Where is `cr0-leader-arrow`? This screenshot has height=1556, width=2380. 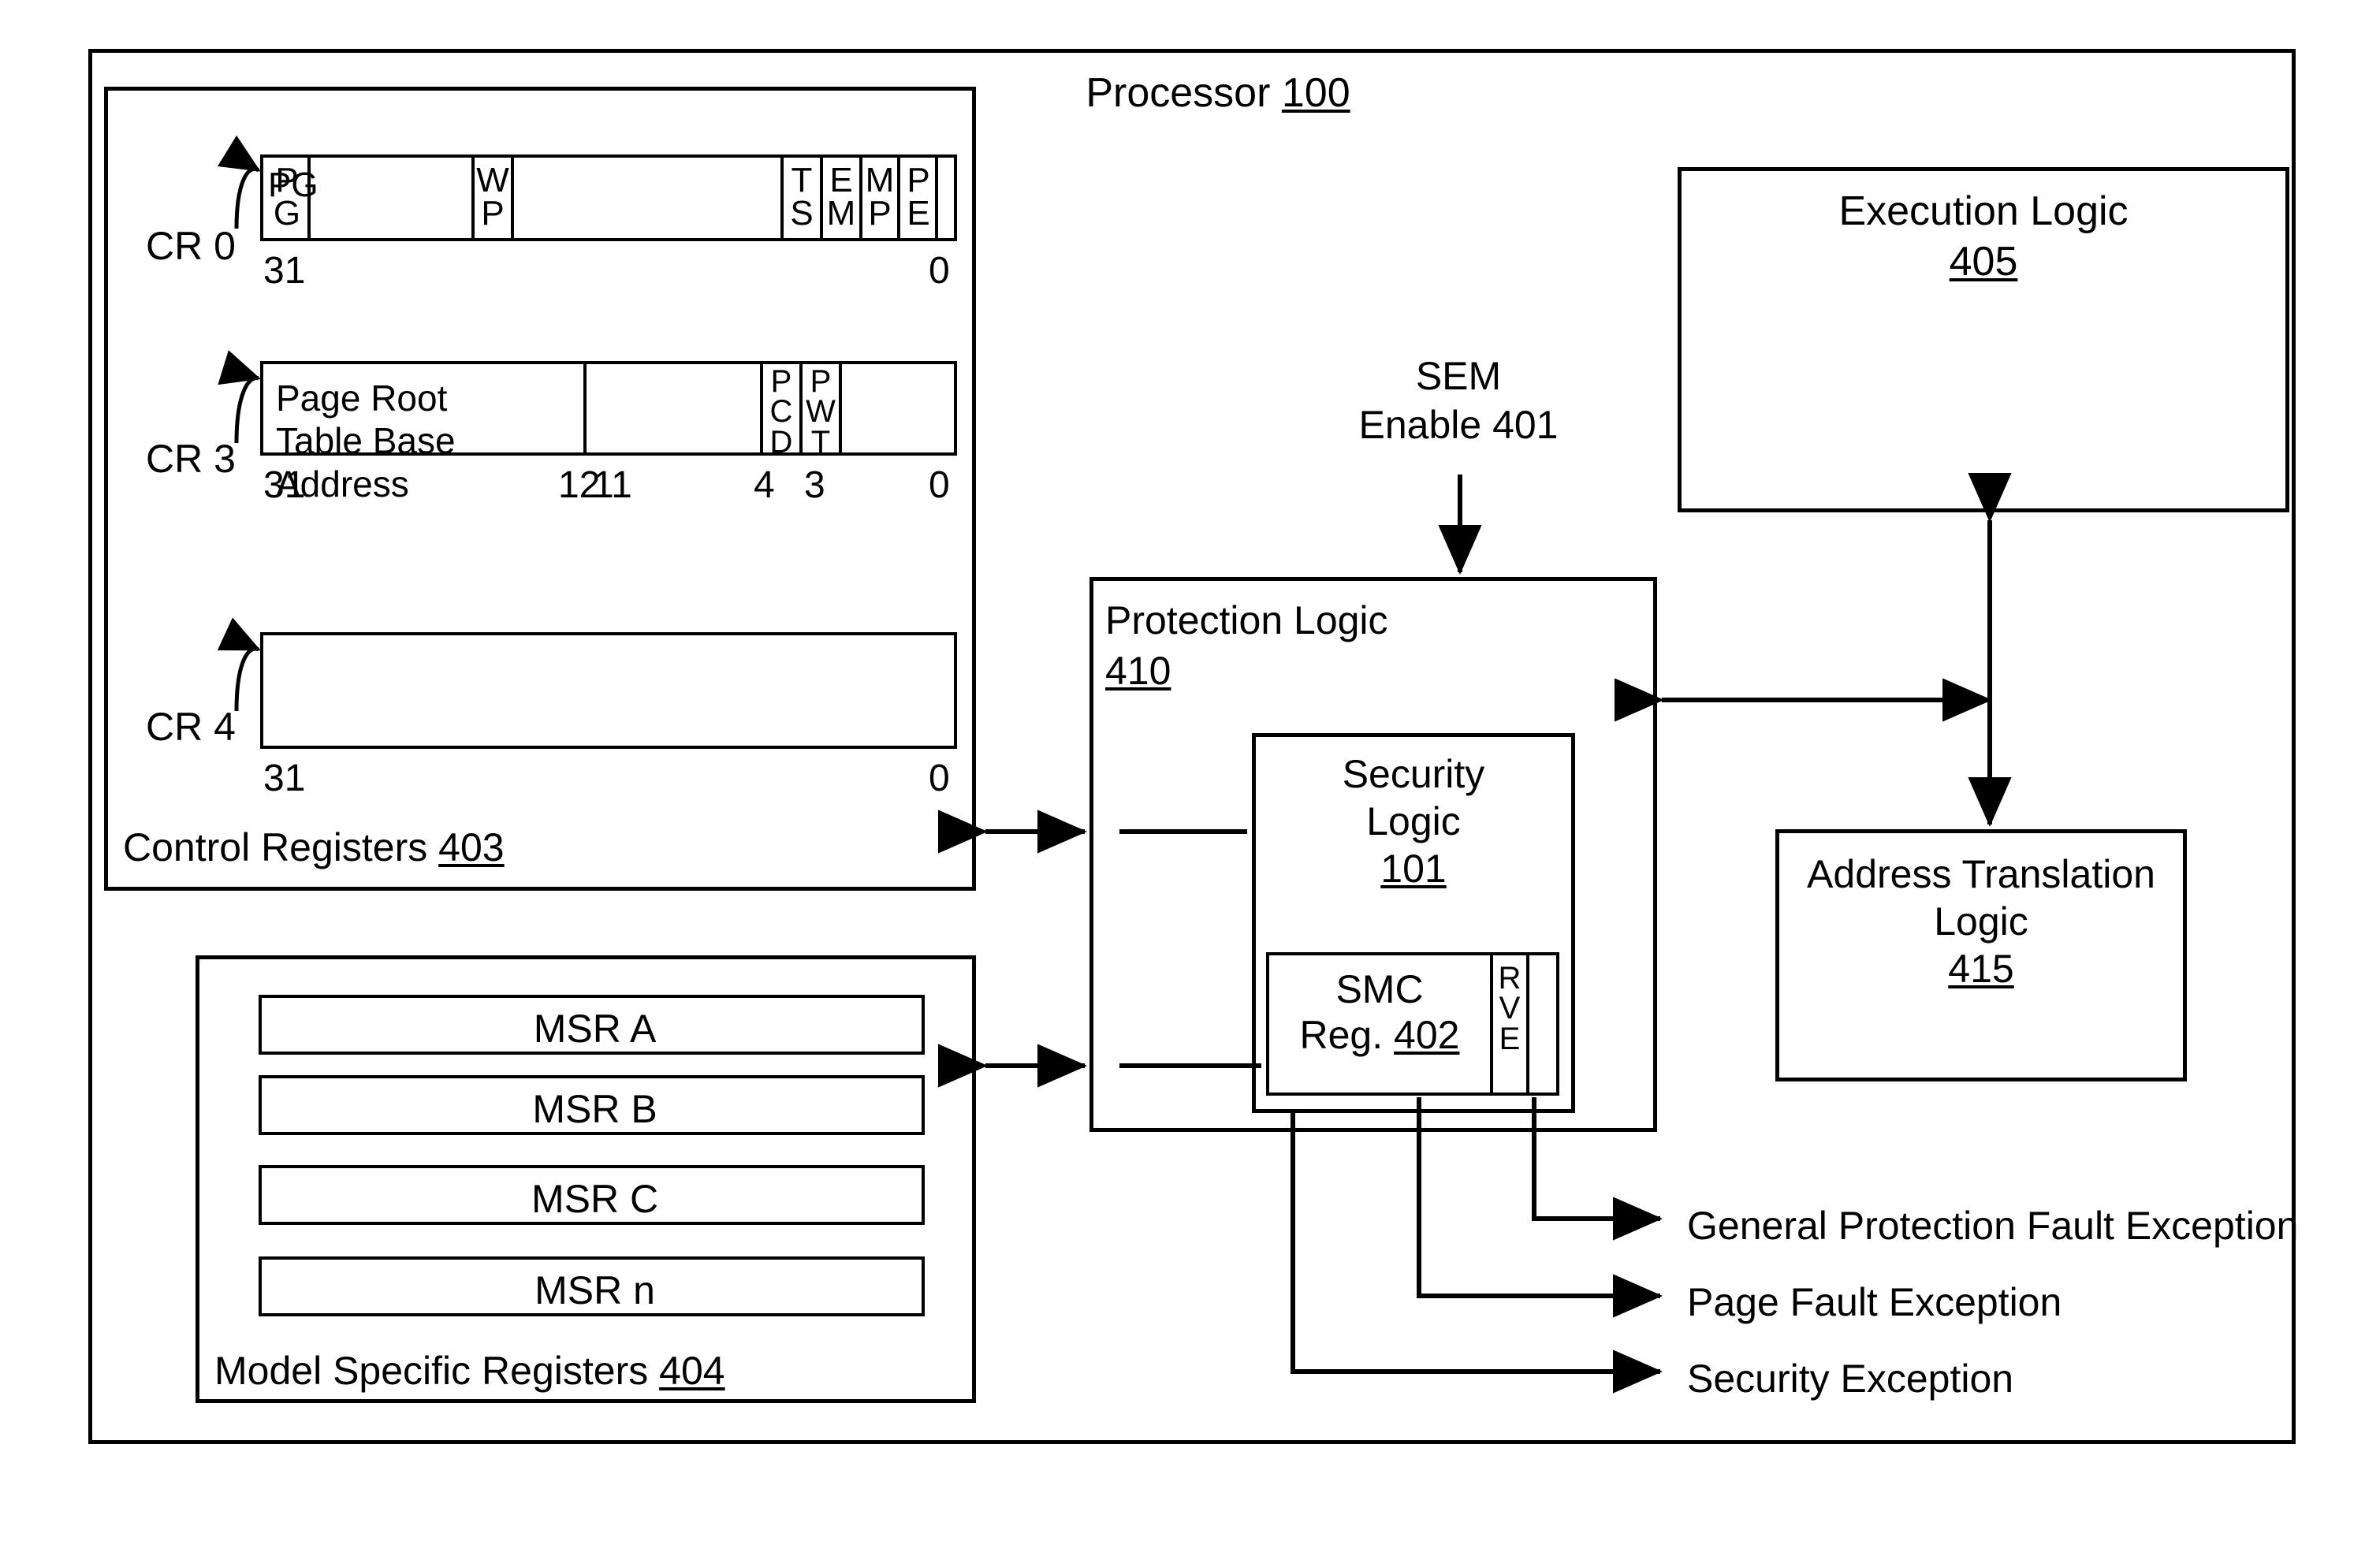
cr0-leader-arrow is located at coordinates (239, 182).